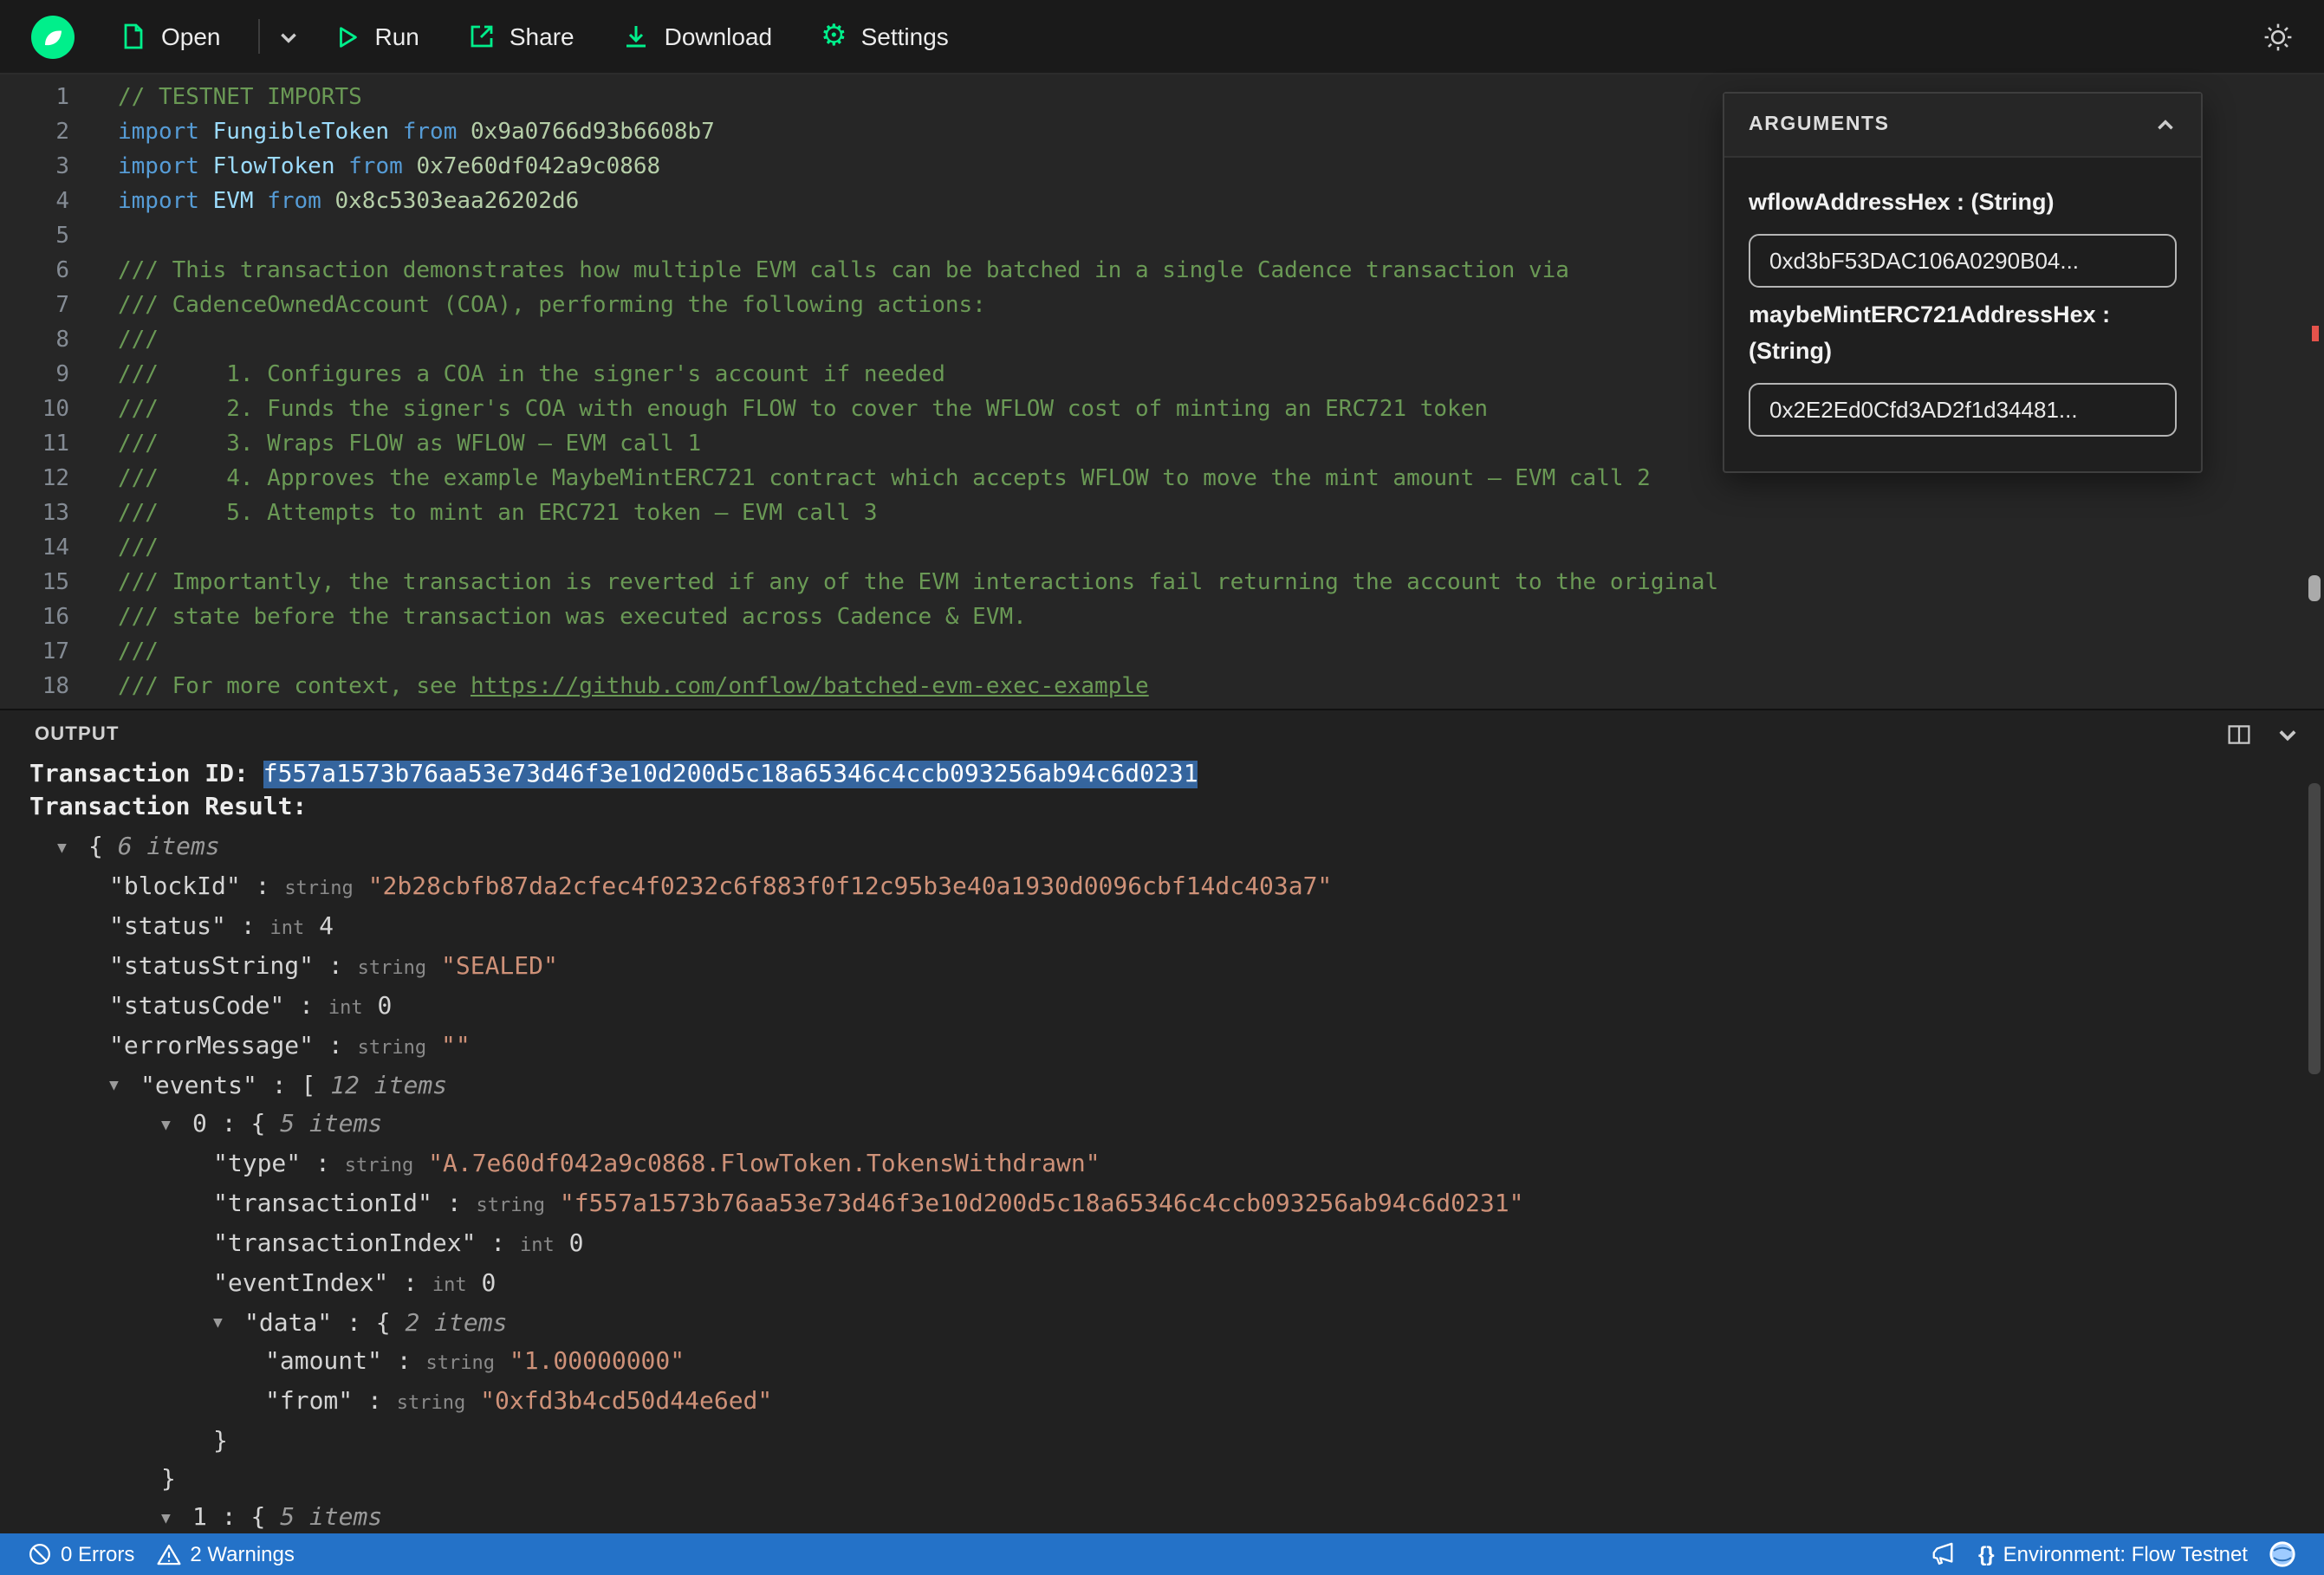 The width and height of the screenshot is (2324, 1575). Describe the element at coordinates (1176, 1442) in the screenshot. I see `json-tree-row: }` at that location.